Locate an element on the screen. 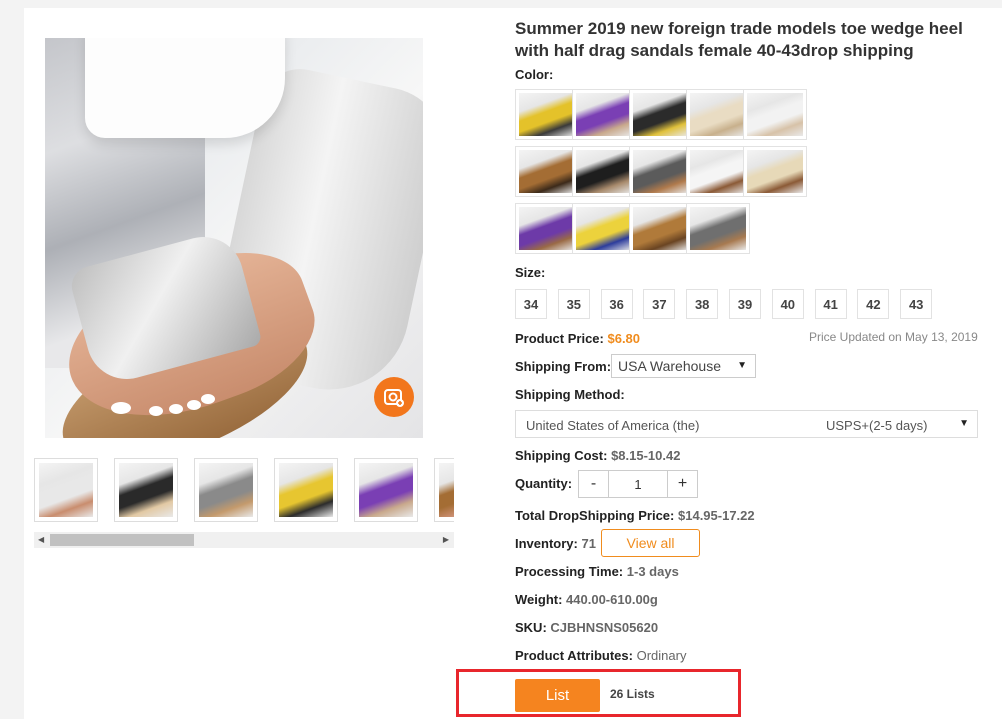 The width and height of the screenshot is (1002, 719). color-swatch-purple is located at coordinates (604, 114).